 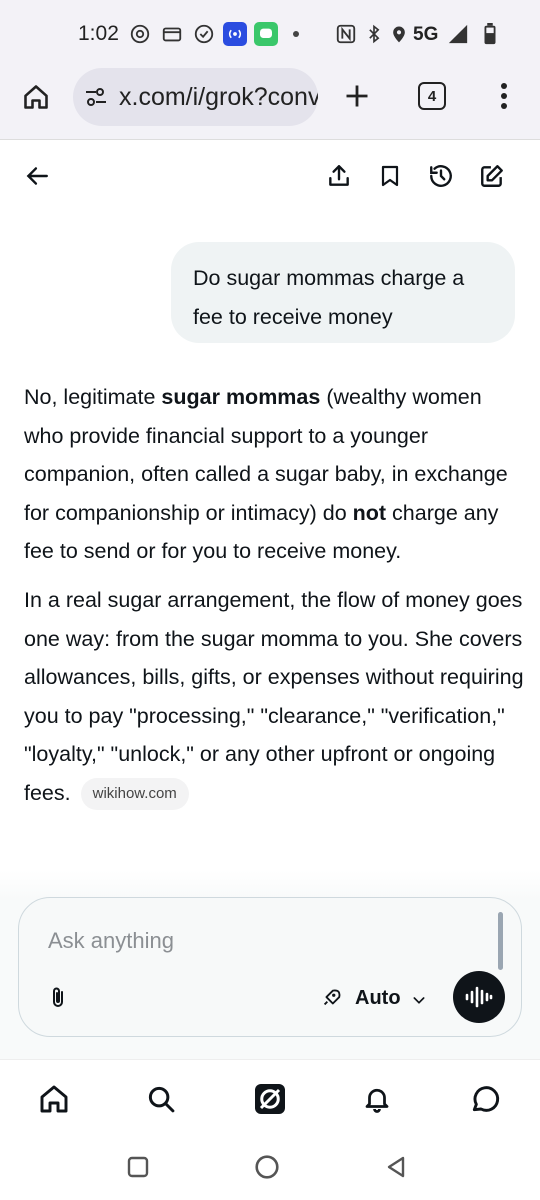 I want to click on voice-mode-button, so click(x=479, y=997).